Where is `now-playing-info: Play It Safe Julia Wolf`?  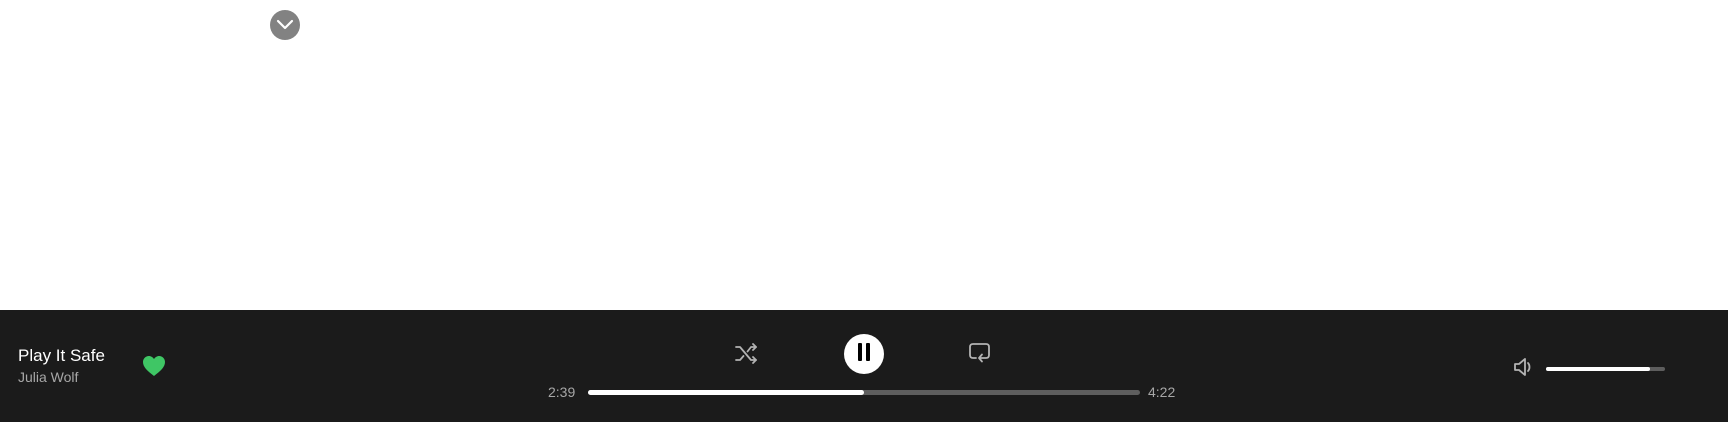 now-playing-info: Play It Safe Julia Wolf is located at coordinates (61, 366).